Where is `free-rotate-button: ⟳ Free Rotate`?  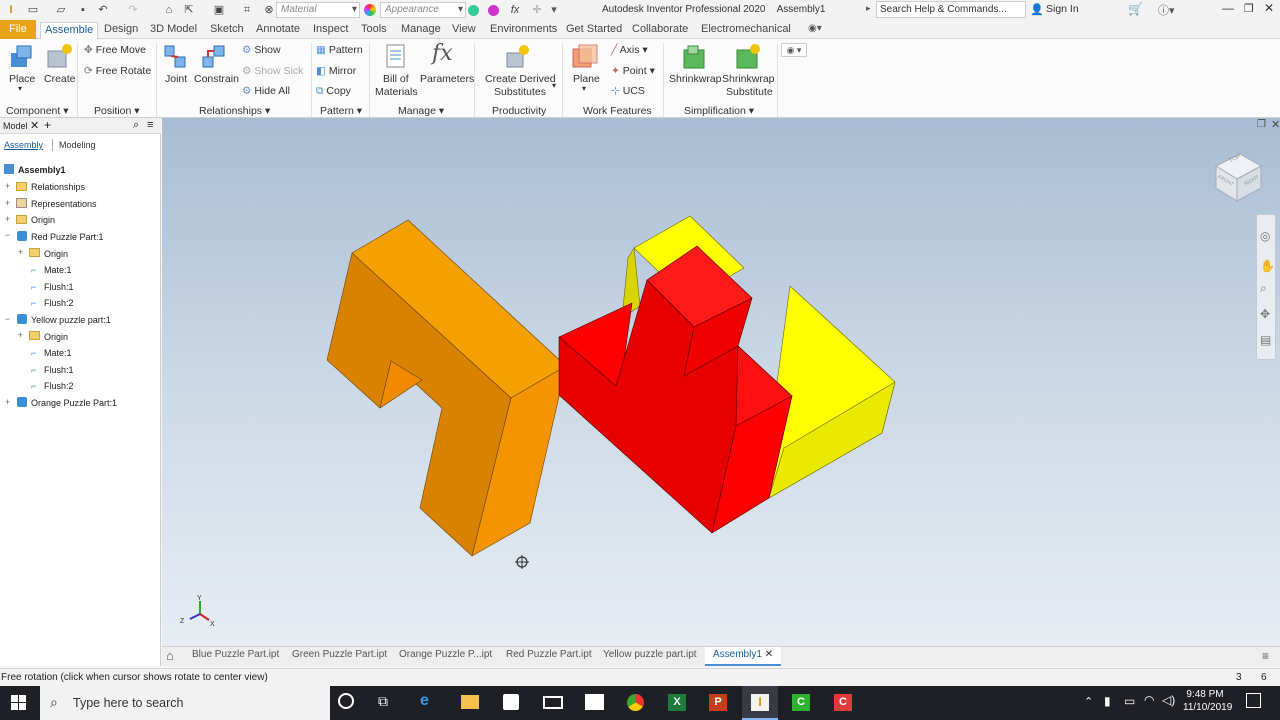 free-rotate-button: ⟳ Free Rotate is located at coordinates (117, 71).